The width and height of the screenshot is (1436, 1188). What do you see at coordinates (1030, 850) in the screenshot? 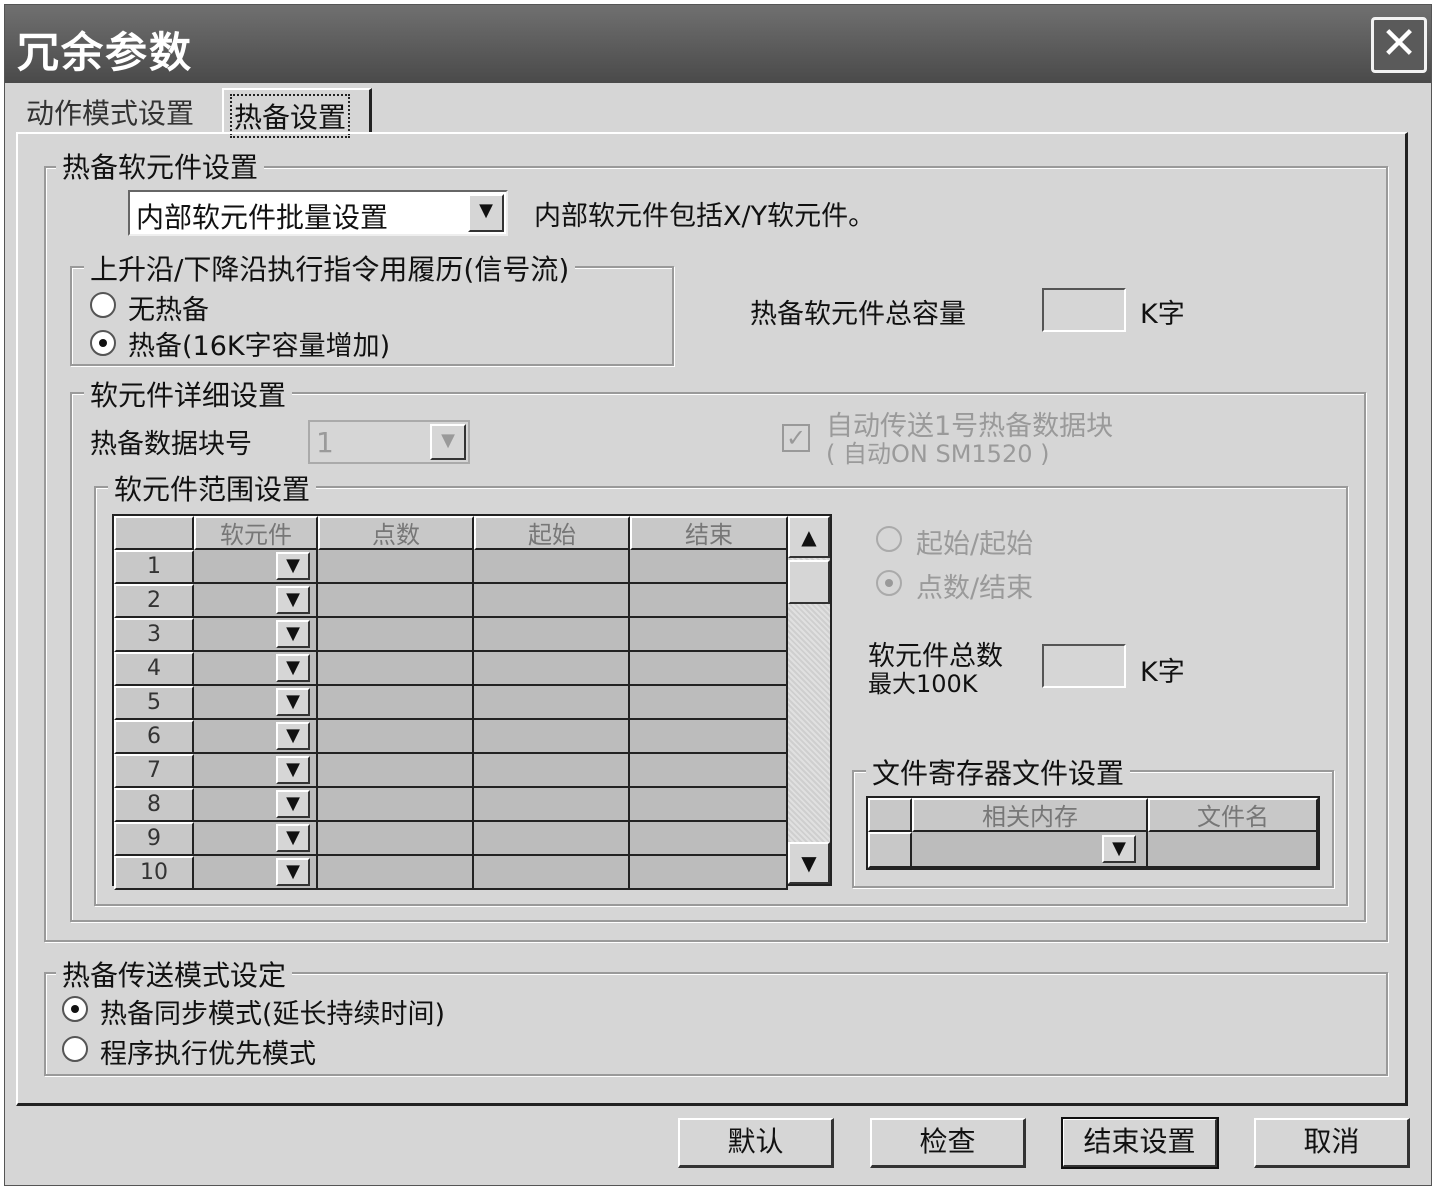
I see `memory-cell: ▼` at bounding box center [1030, 850].